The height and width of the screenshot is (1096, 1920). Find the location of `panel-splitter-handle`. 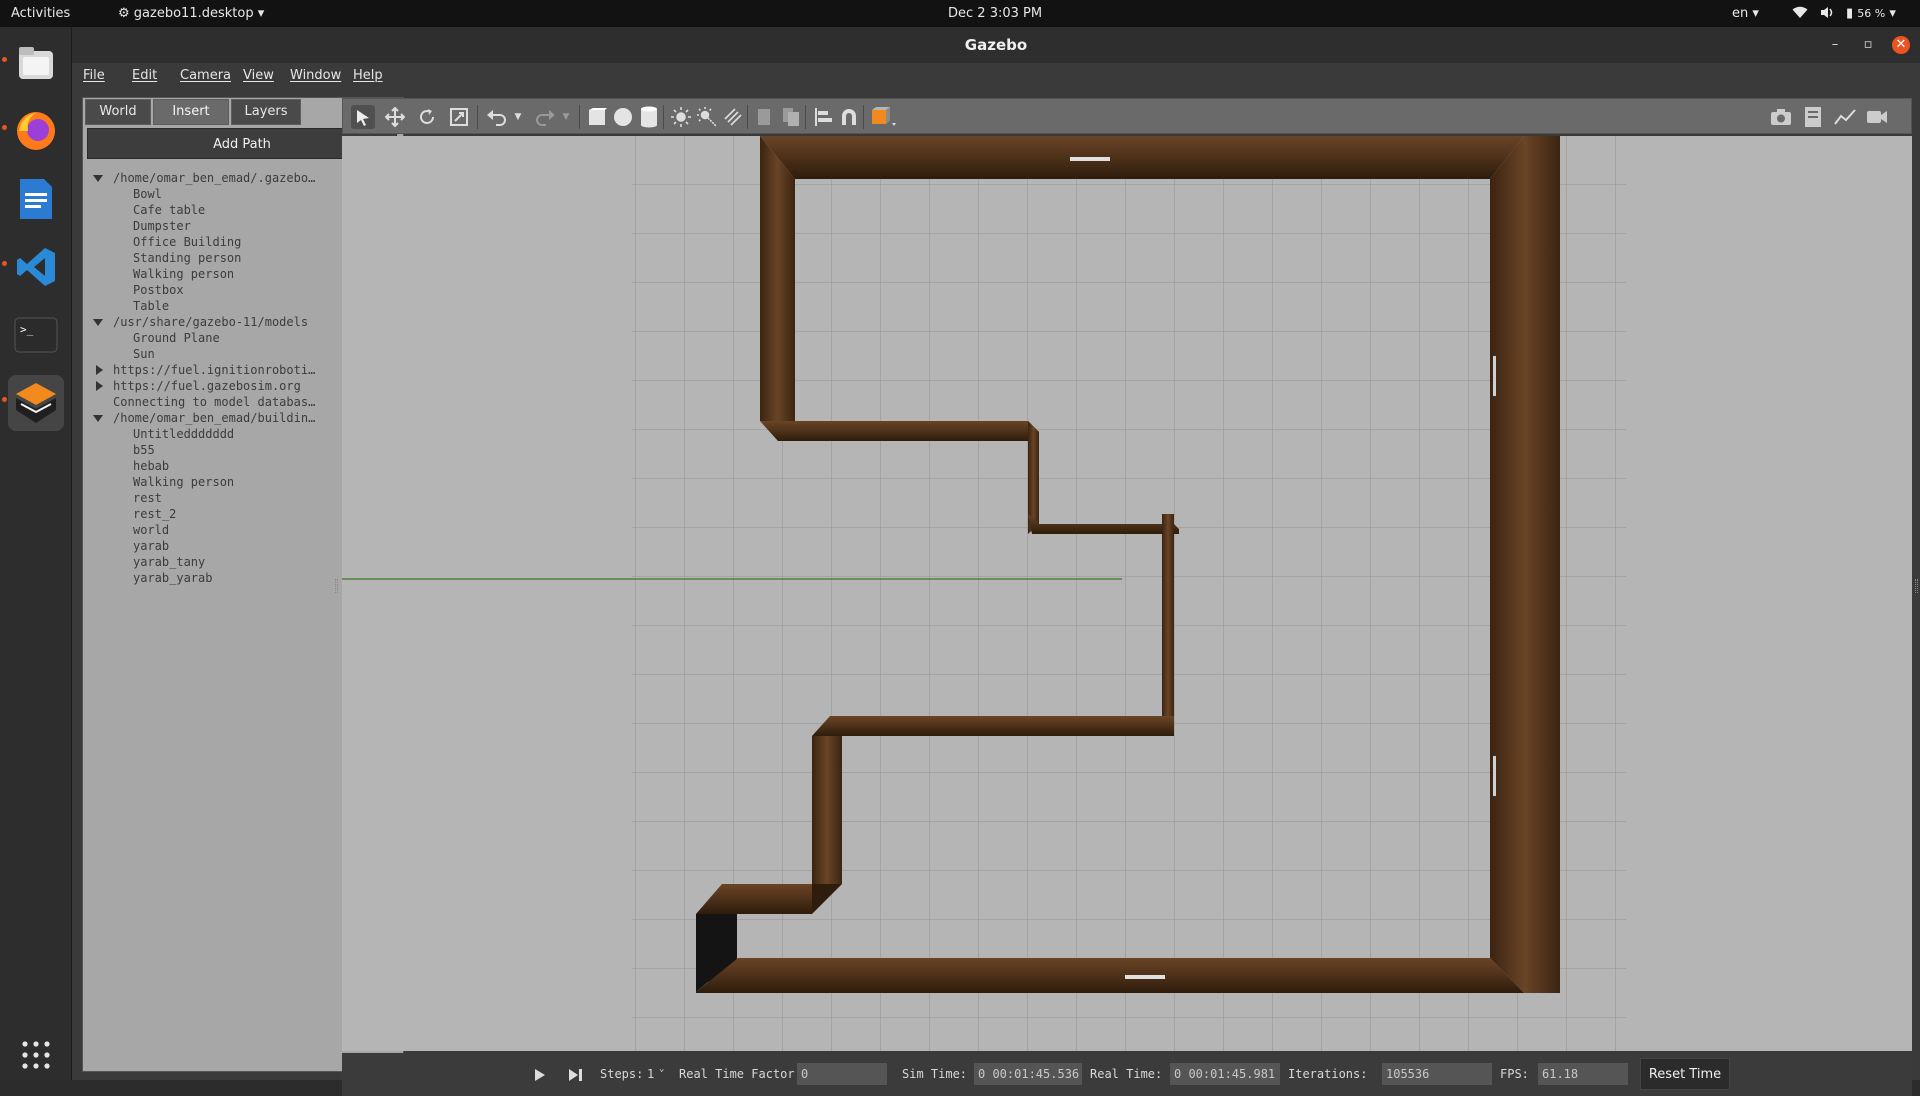

panel-splitter-handle is located at coordinates (336, 586).